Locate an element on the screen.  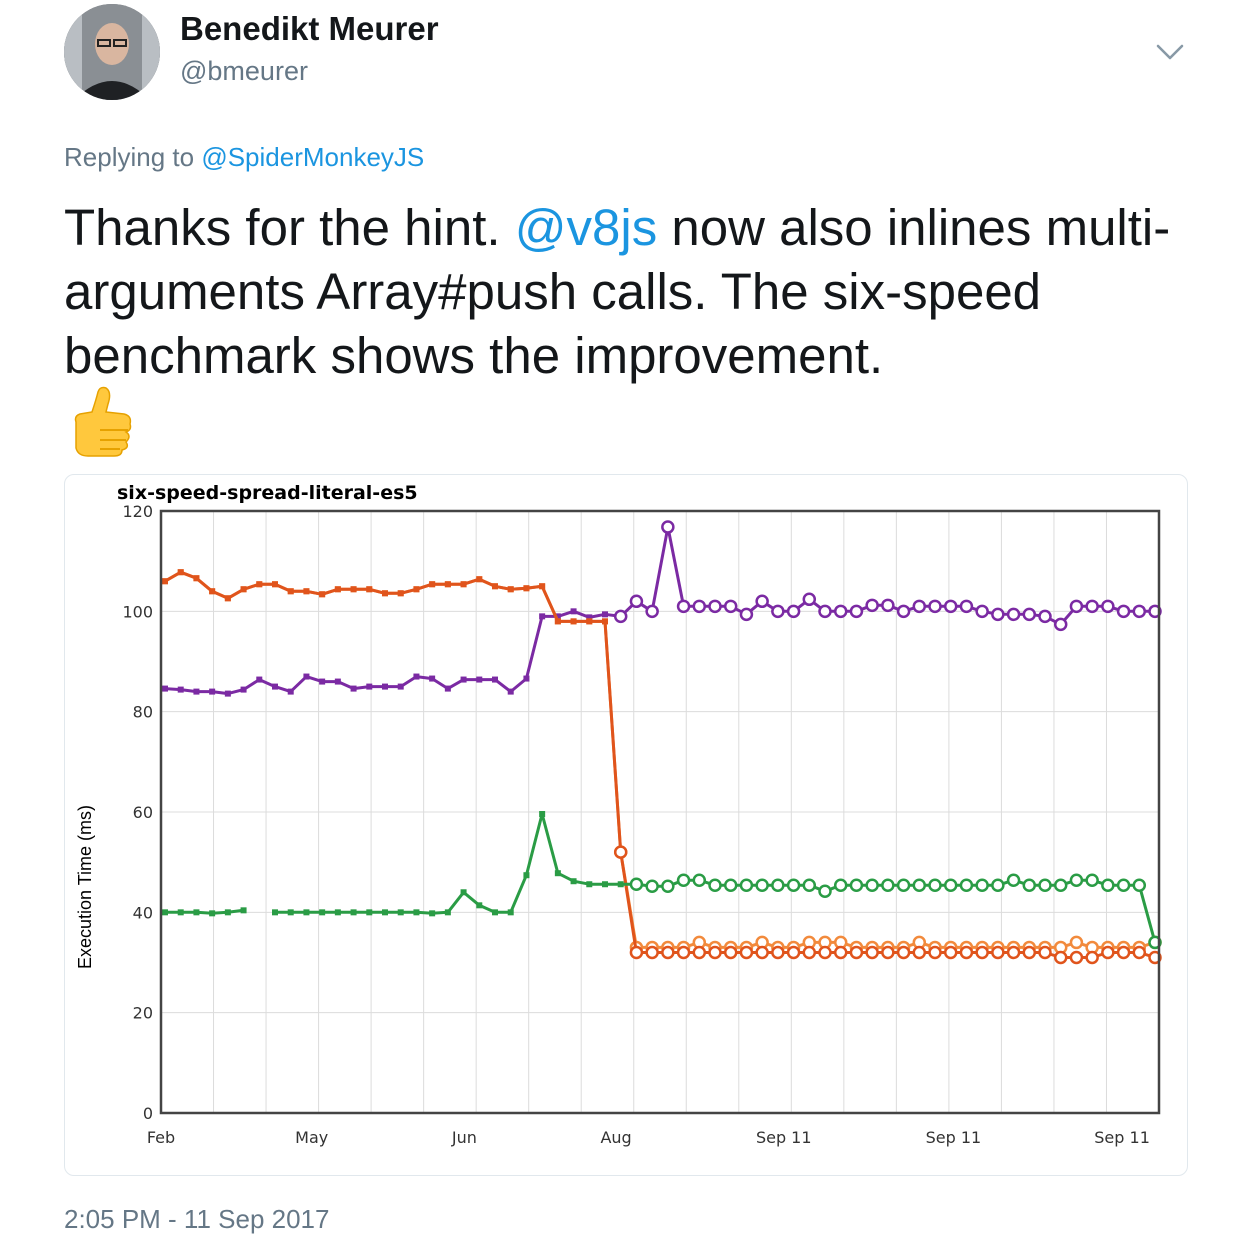
tweet-timestamp: 2:05 PM - 11 Sep 2017 is located at coordinates (196, 1219).